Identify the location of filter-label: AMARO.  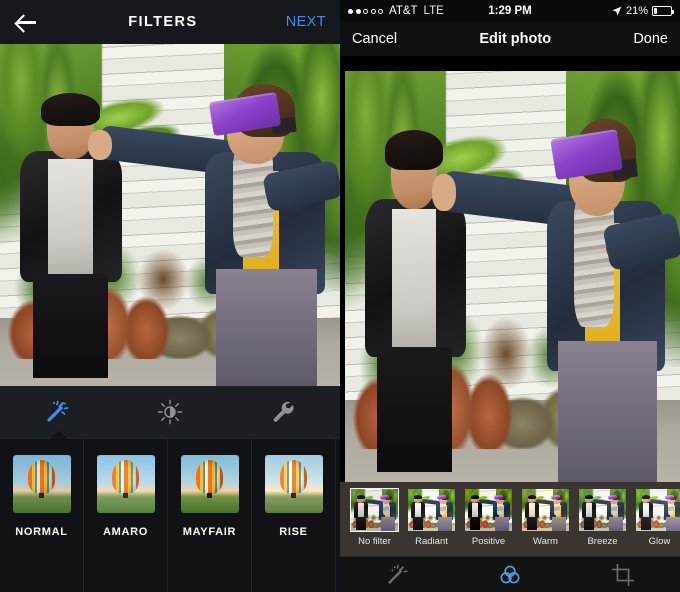
(125, 532).